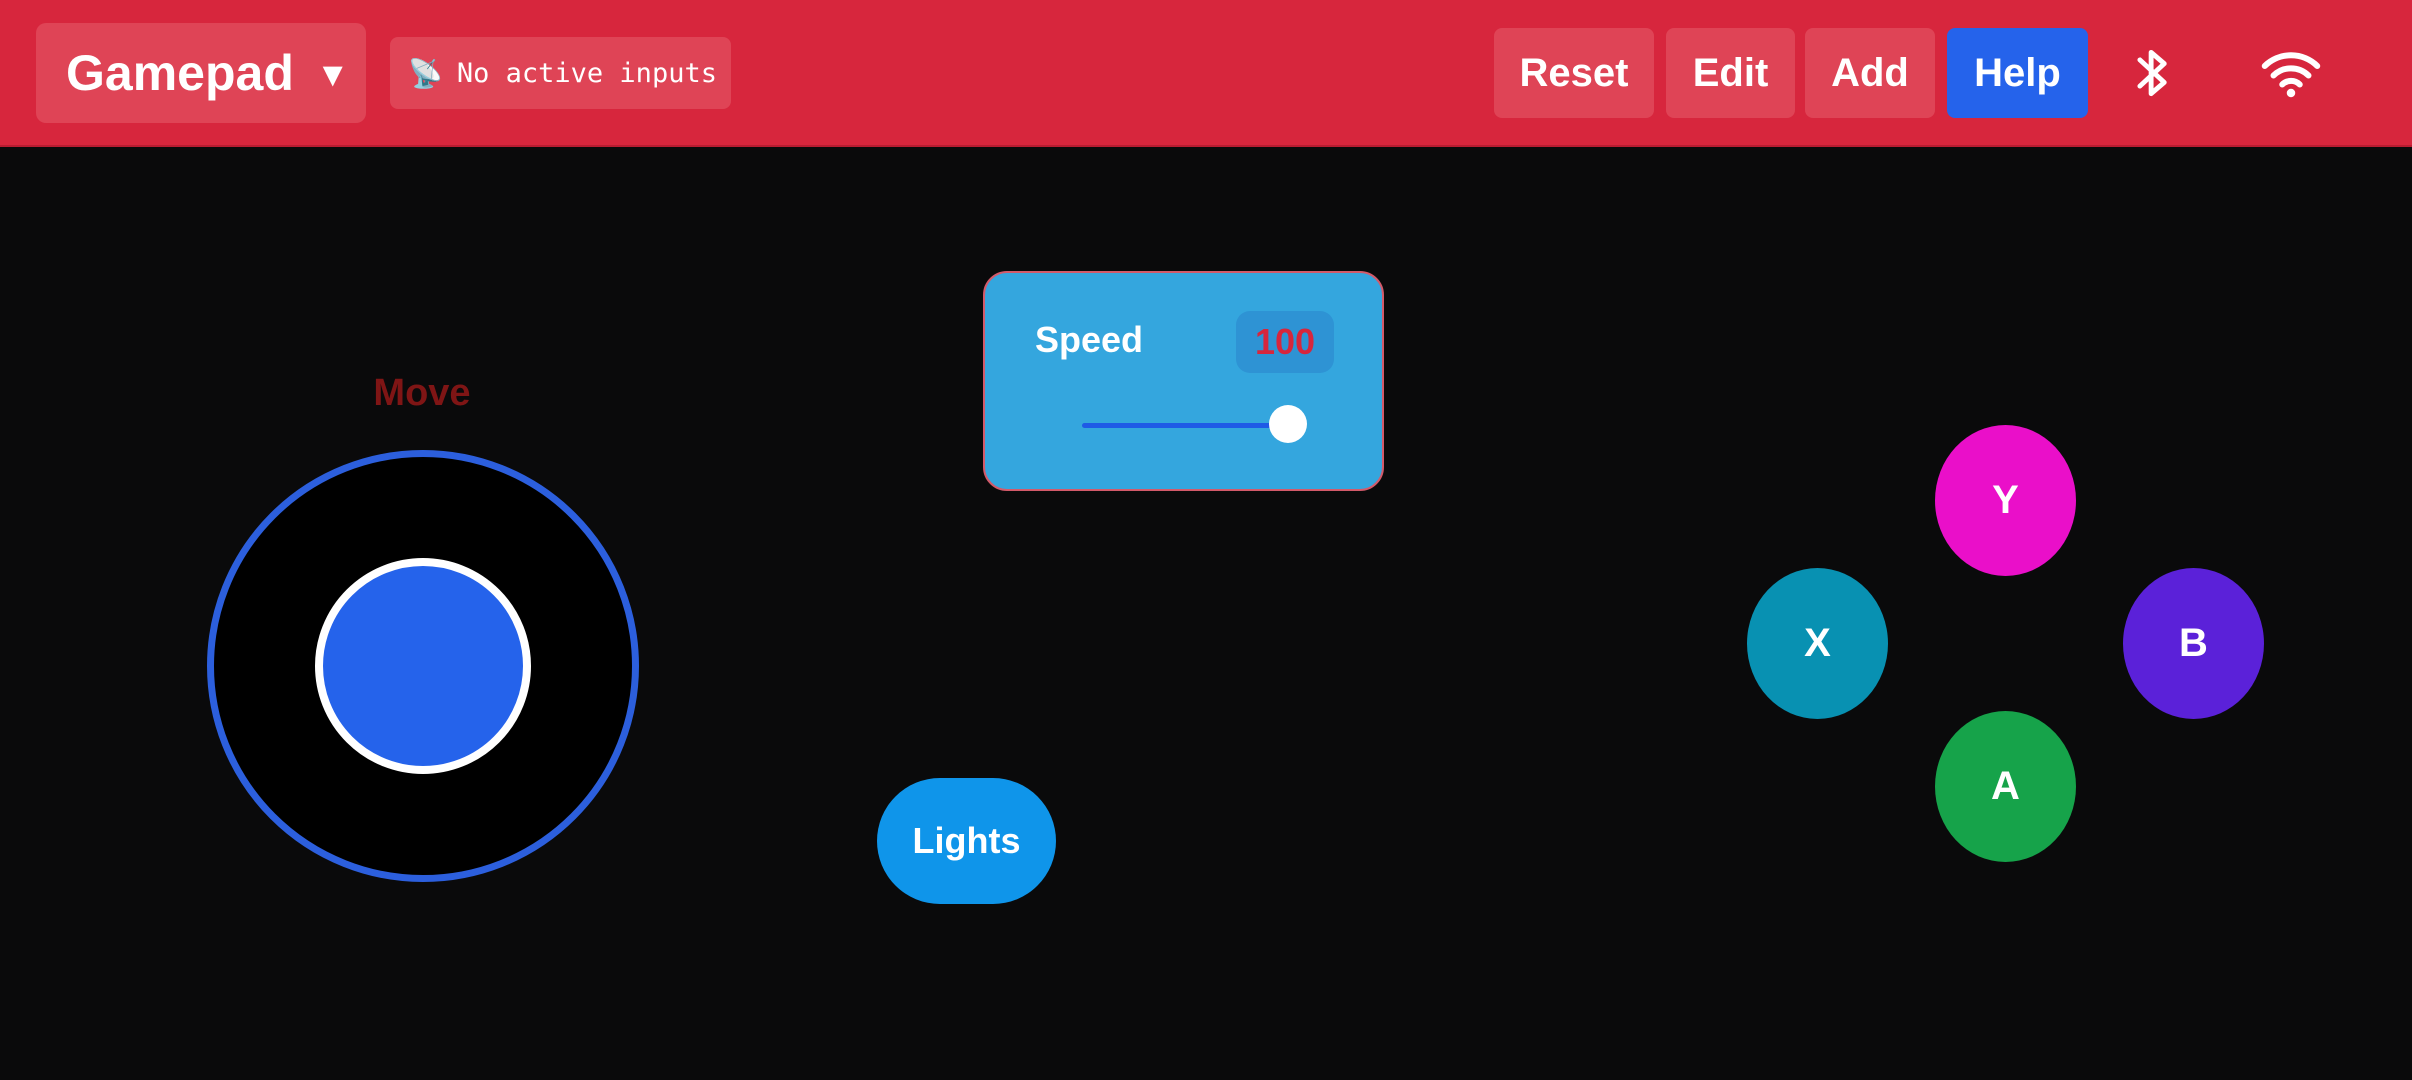 The height and width of the screenshot is (1080, 2412). Describe the element at coordinates (423, 666) in the screenshot. I see `joystick-knob` at that location.